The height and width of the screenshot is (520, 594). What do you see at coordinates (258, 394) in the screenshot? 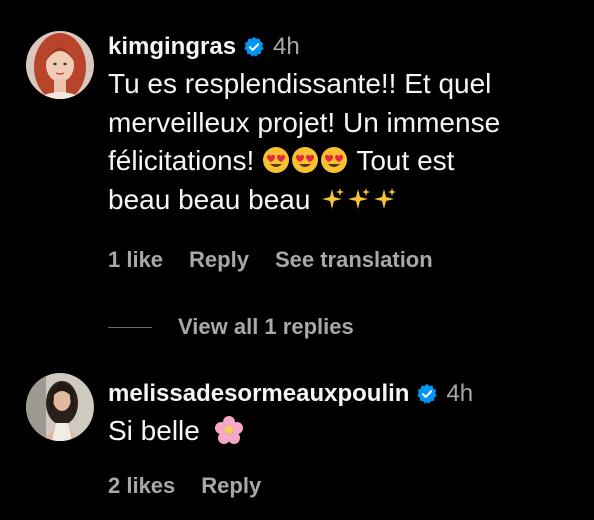
I see `username: melissadesormeauxpoulin` at bounding box center [258, 394].